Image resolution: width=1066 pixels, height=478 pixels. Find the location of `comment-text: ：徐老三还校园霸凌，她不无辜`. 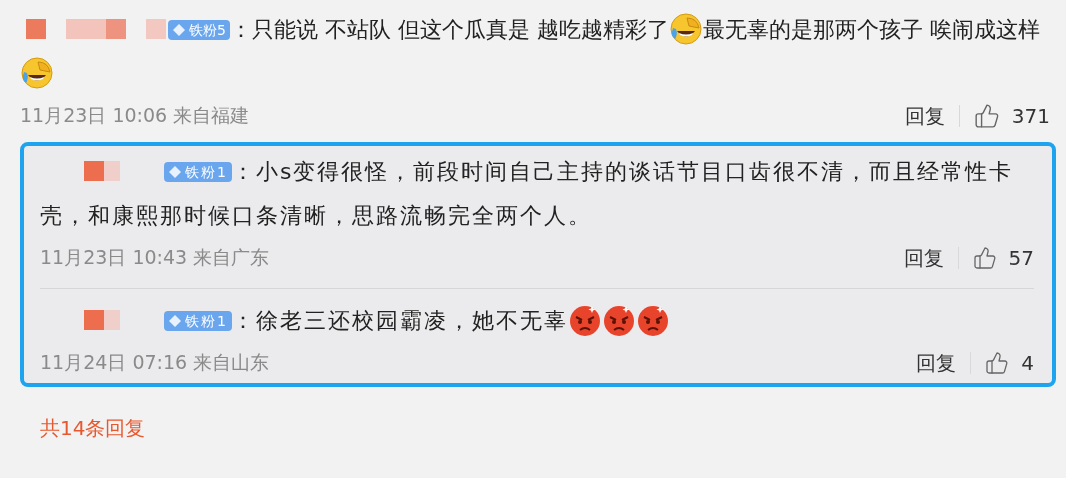

comment-text: ：徐老三还校园霸凌，她不无辜 is located at coordinates (399, 320).